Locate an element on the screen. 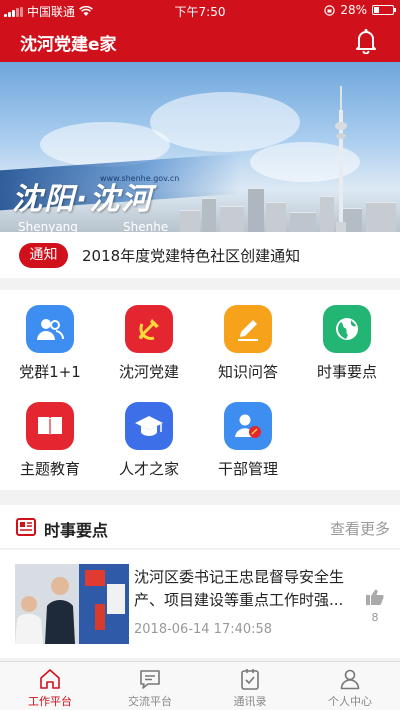 This screenshot has width=400, height=710. feature-label: 知识问答 is located at coordinates (247, 372).